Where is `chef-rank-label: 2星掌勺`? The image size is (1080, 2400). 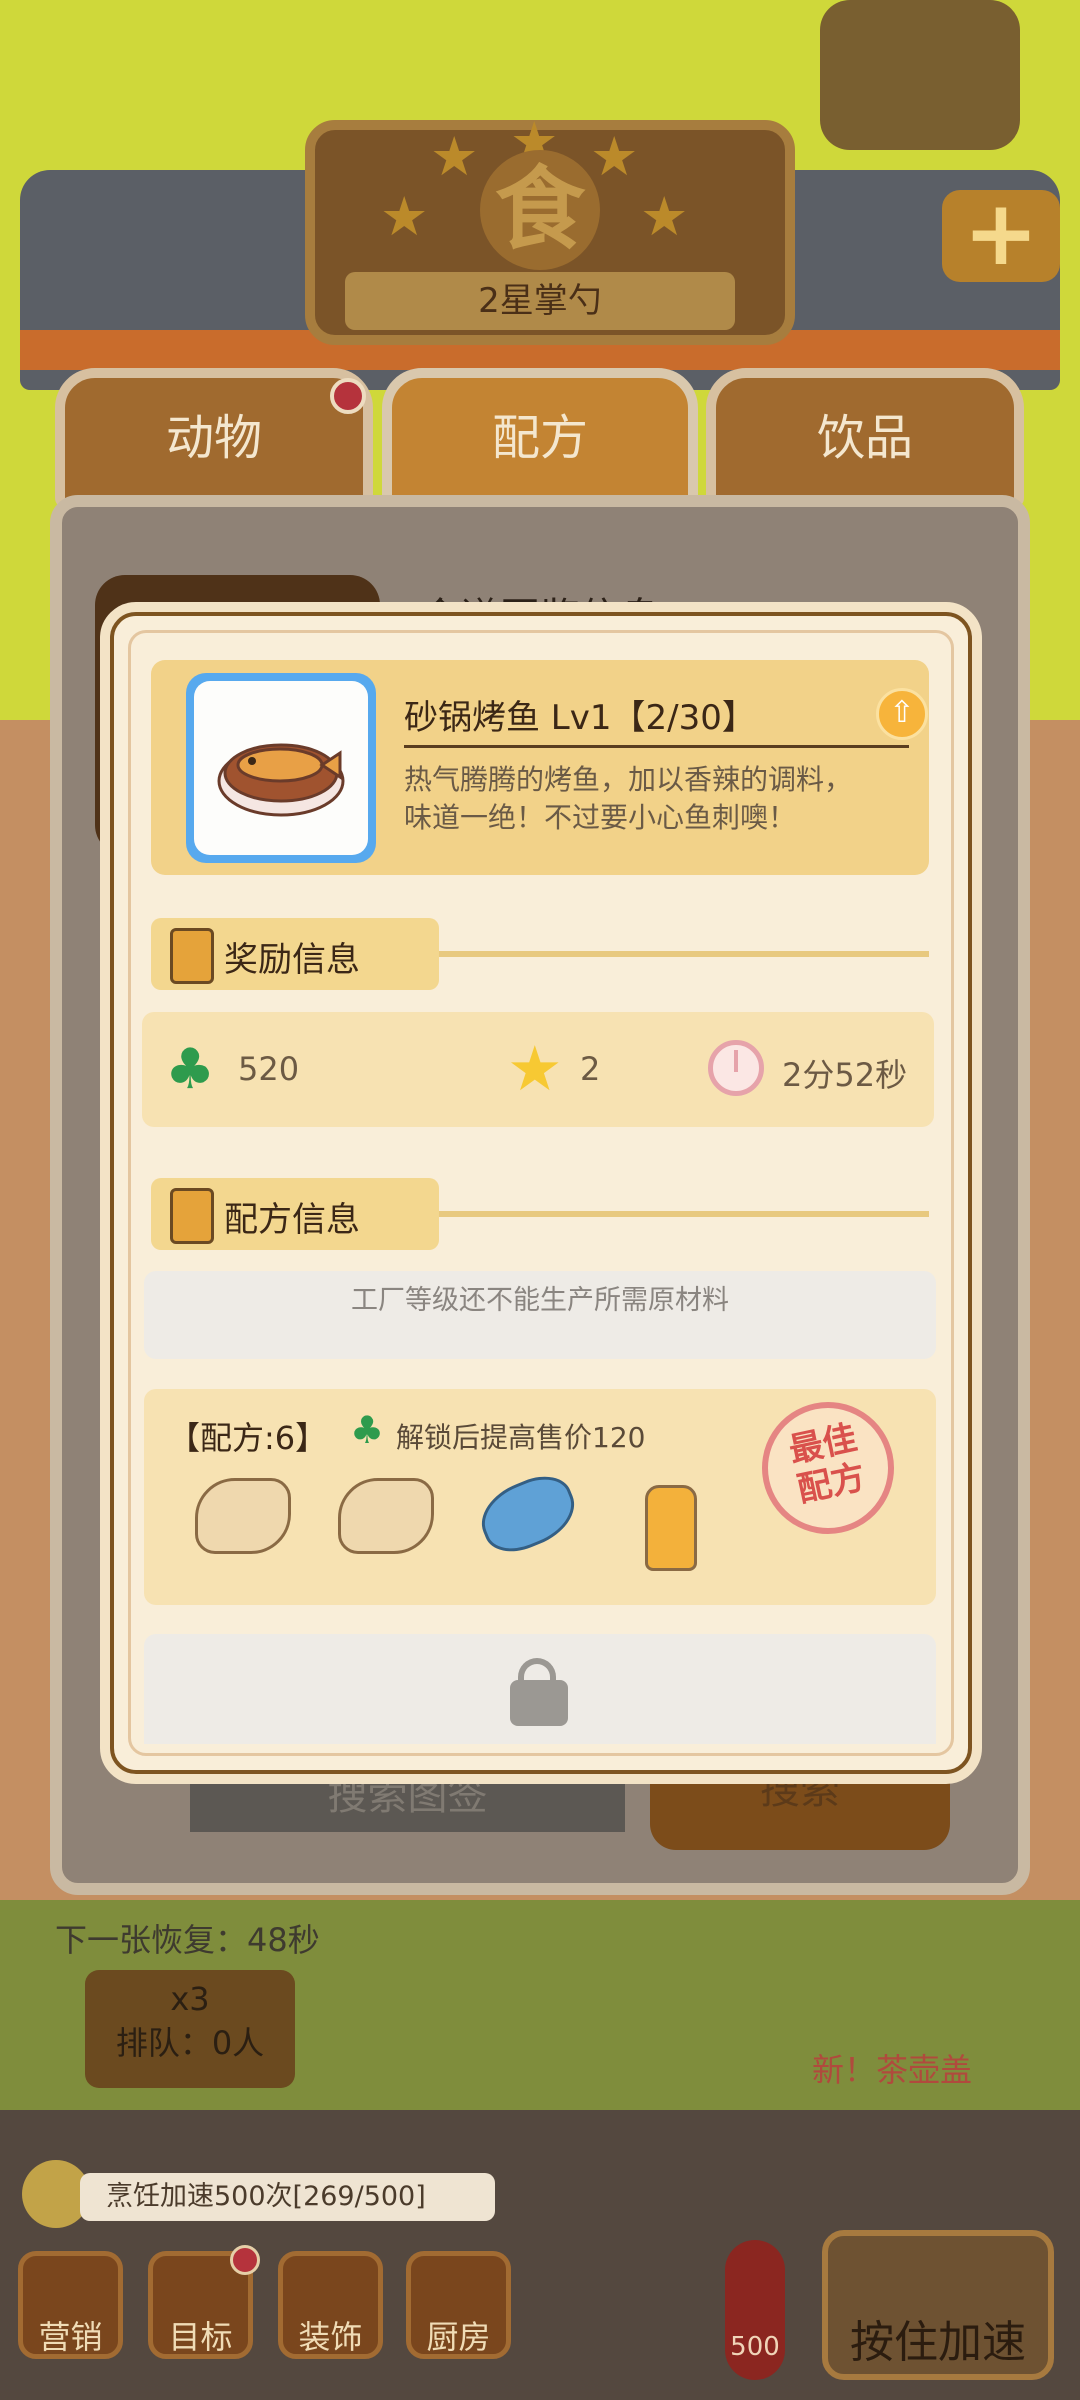
chef-rank-label: 2星掌勺 is located at coordinates (540, 301).